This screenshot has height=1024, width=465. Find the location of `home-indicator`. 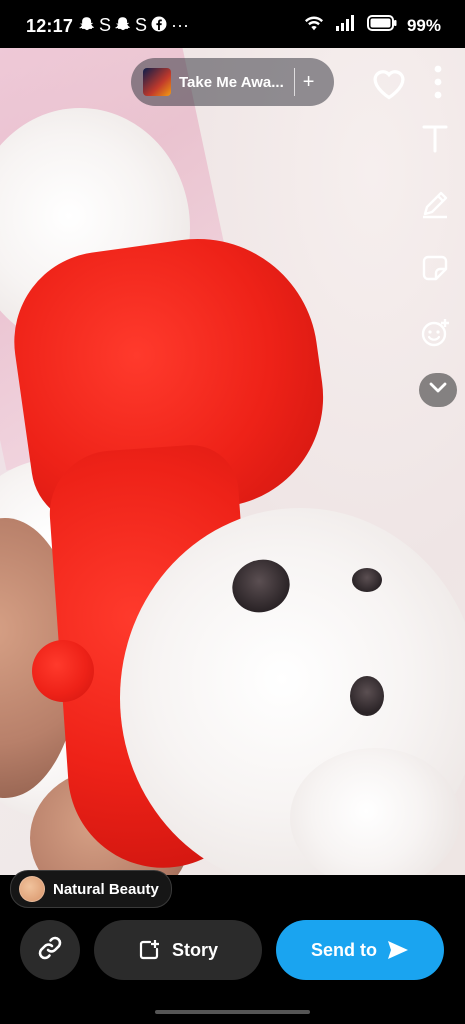

home-indicator is located at coordinates (232, 1012).